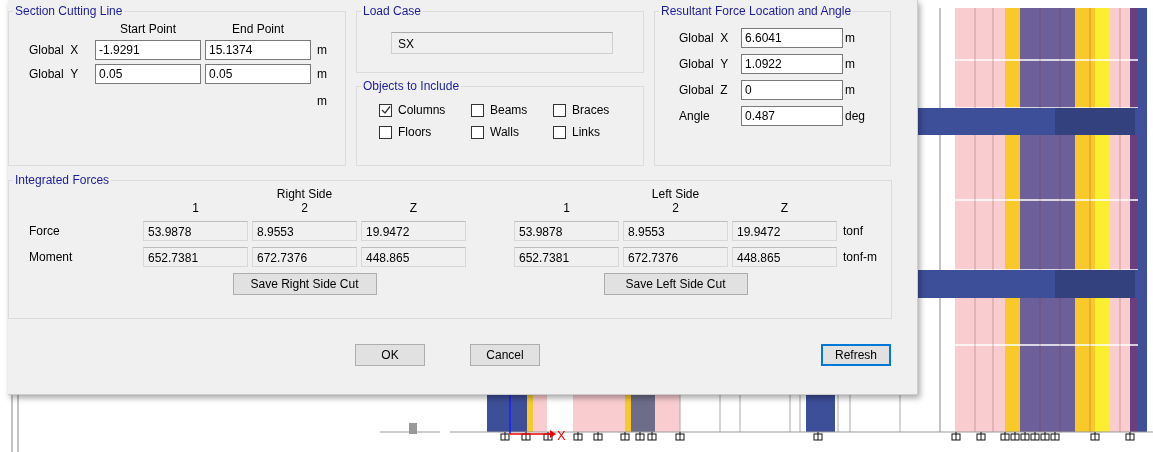 Image resolution: width=1153 pixels, height=452 pixels. Describe the element at coordinates (504, 132) in the screenshot. I see `checkbox-label: Walls` at that location.